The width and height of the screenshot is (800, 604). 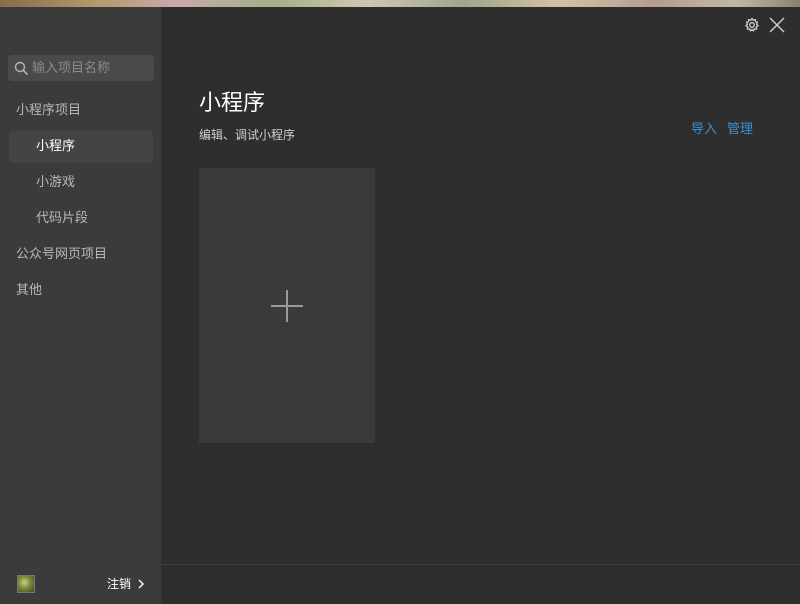 I want to click on plus-icon, so click(x=287, y=306).